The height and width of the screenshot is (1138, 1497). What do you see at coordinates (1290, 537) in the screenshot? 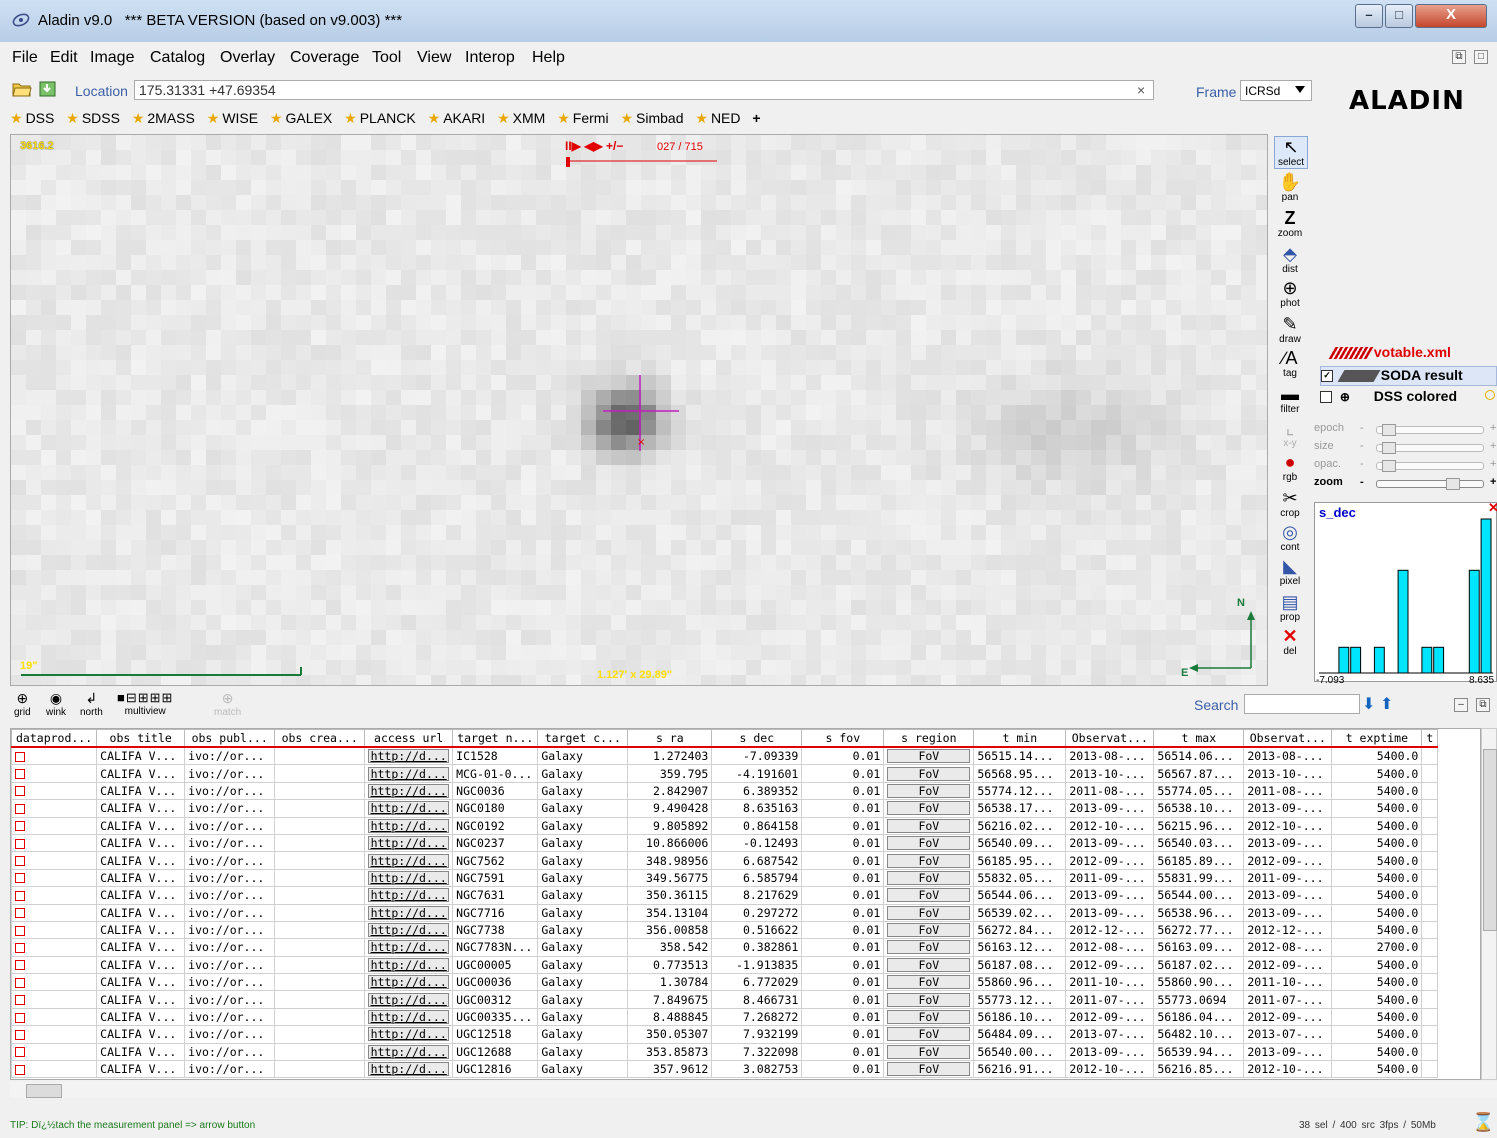
I see `tool-cont: ◎ cont` at bounding box center [1290, 537].